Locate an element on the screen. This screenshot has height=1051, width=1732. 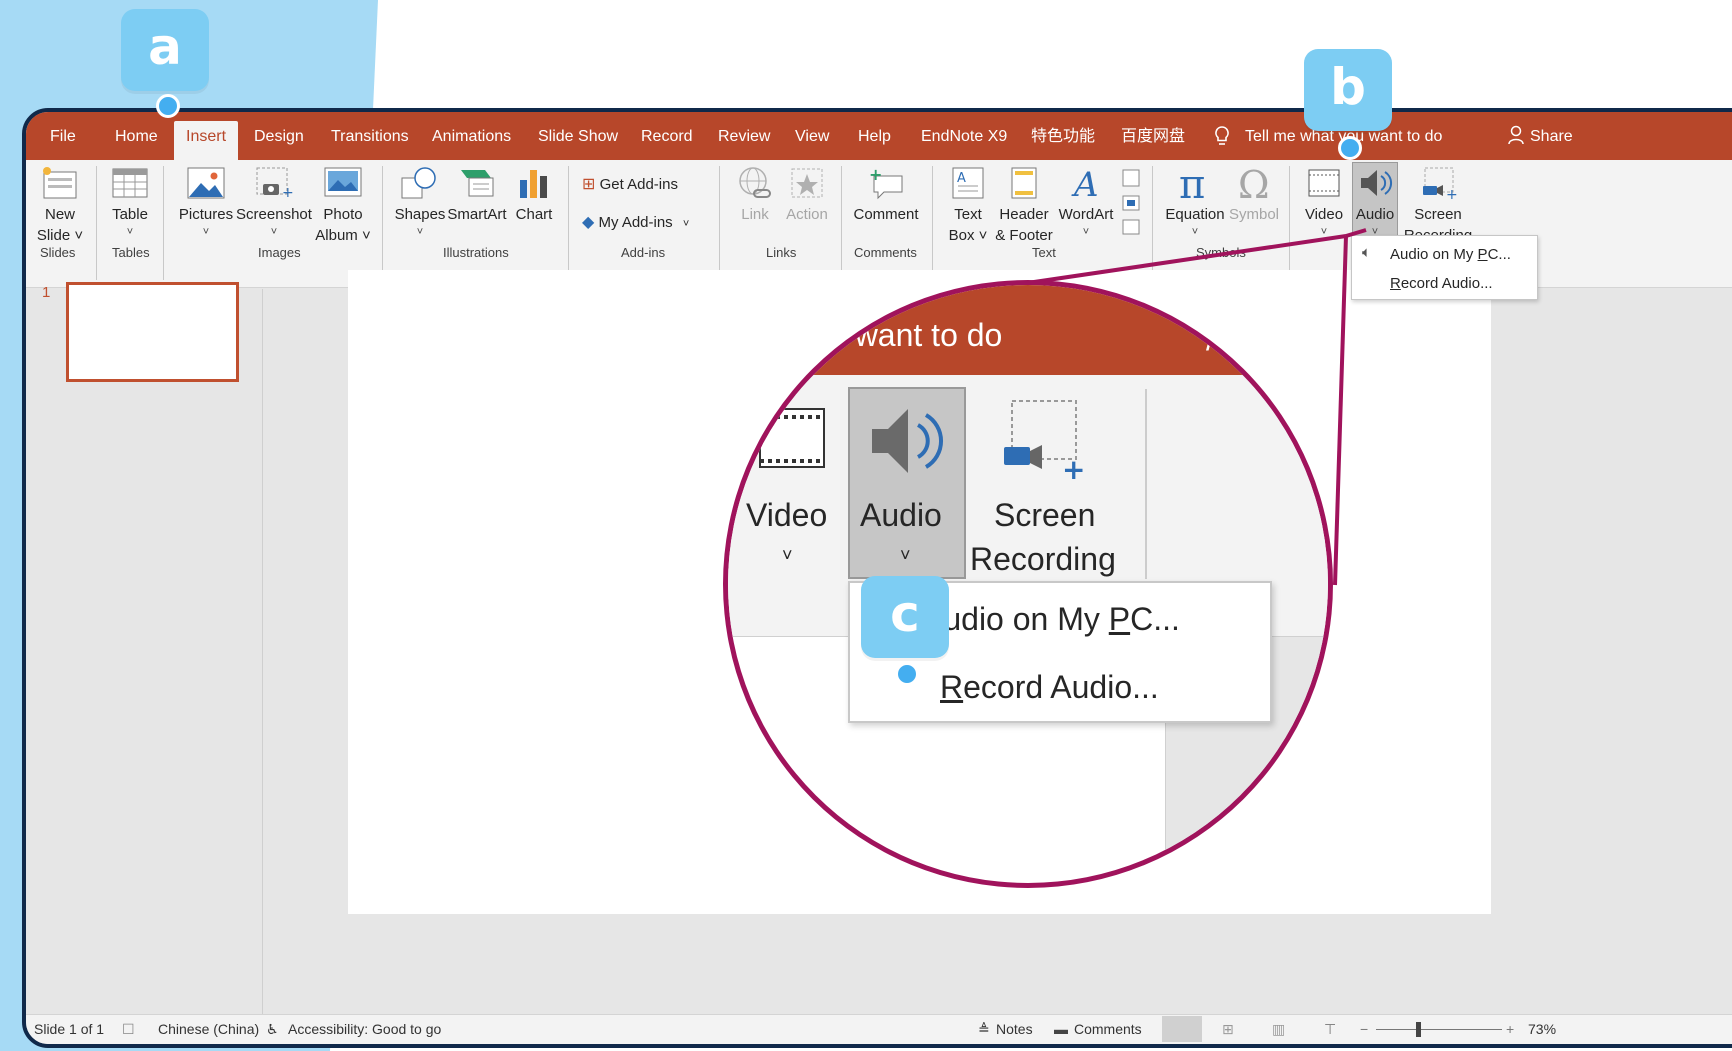
zoomed-speaker-icon is located at coordinates (908, 441).